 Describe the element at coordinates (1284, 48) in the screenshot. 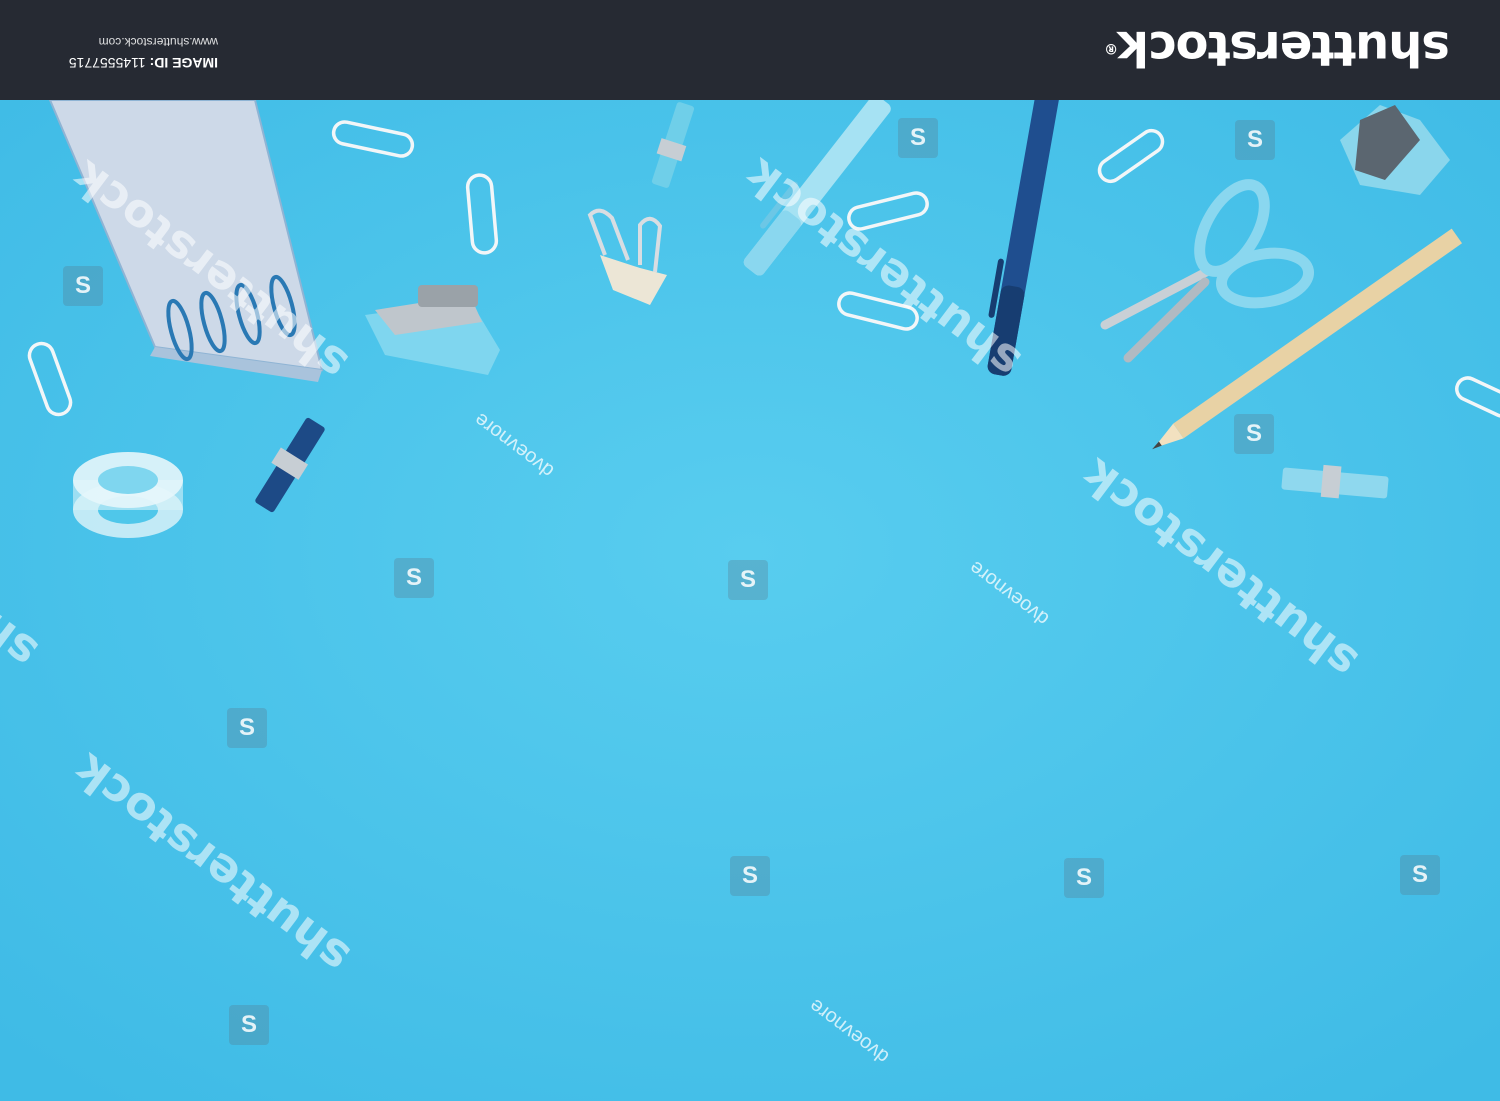

I see `brand-text: shutterstock` at that location.